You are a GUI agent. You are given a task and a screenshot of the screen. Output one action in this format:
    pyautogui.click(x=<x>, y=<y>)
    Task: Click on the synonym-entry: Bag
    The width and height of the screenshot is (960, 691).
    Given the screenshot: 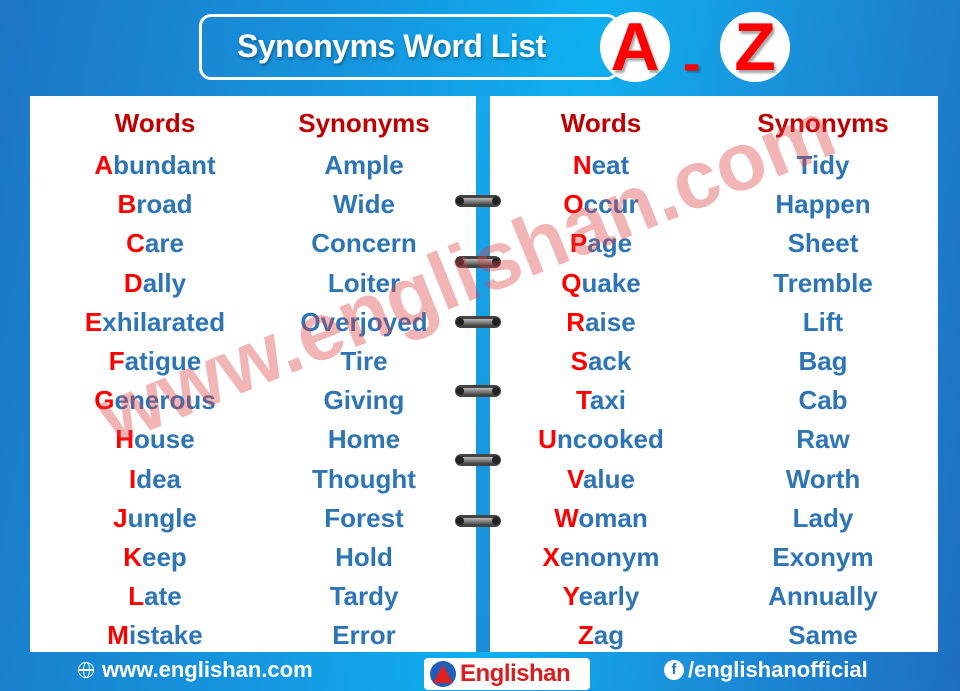 What is the action you would take?
    pyautogui.click(x=823, y=360)
    